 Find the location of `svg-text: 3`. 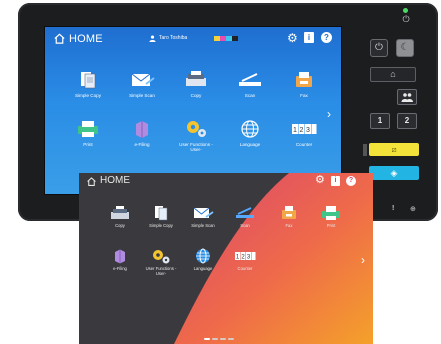

svg-text: 3 is located at coordinates (308, 130).